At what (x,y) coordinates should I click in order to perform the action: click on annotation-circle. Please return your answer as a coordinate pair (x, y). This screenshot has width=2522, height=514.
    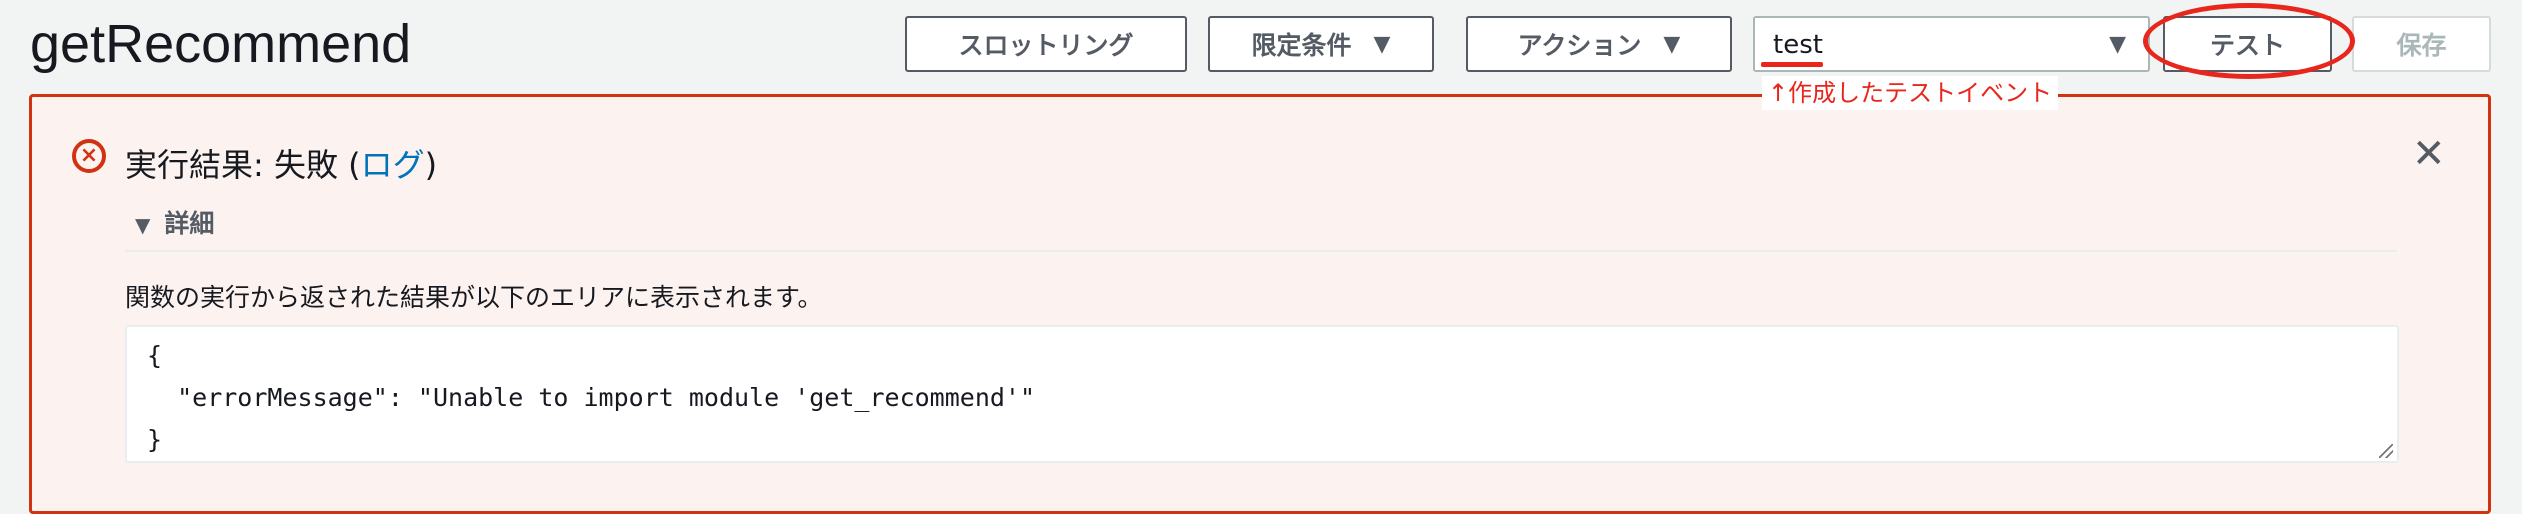
    Looking at the image, I should click on (2249, 41).